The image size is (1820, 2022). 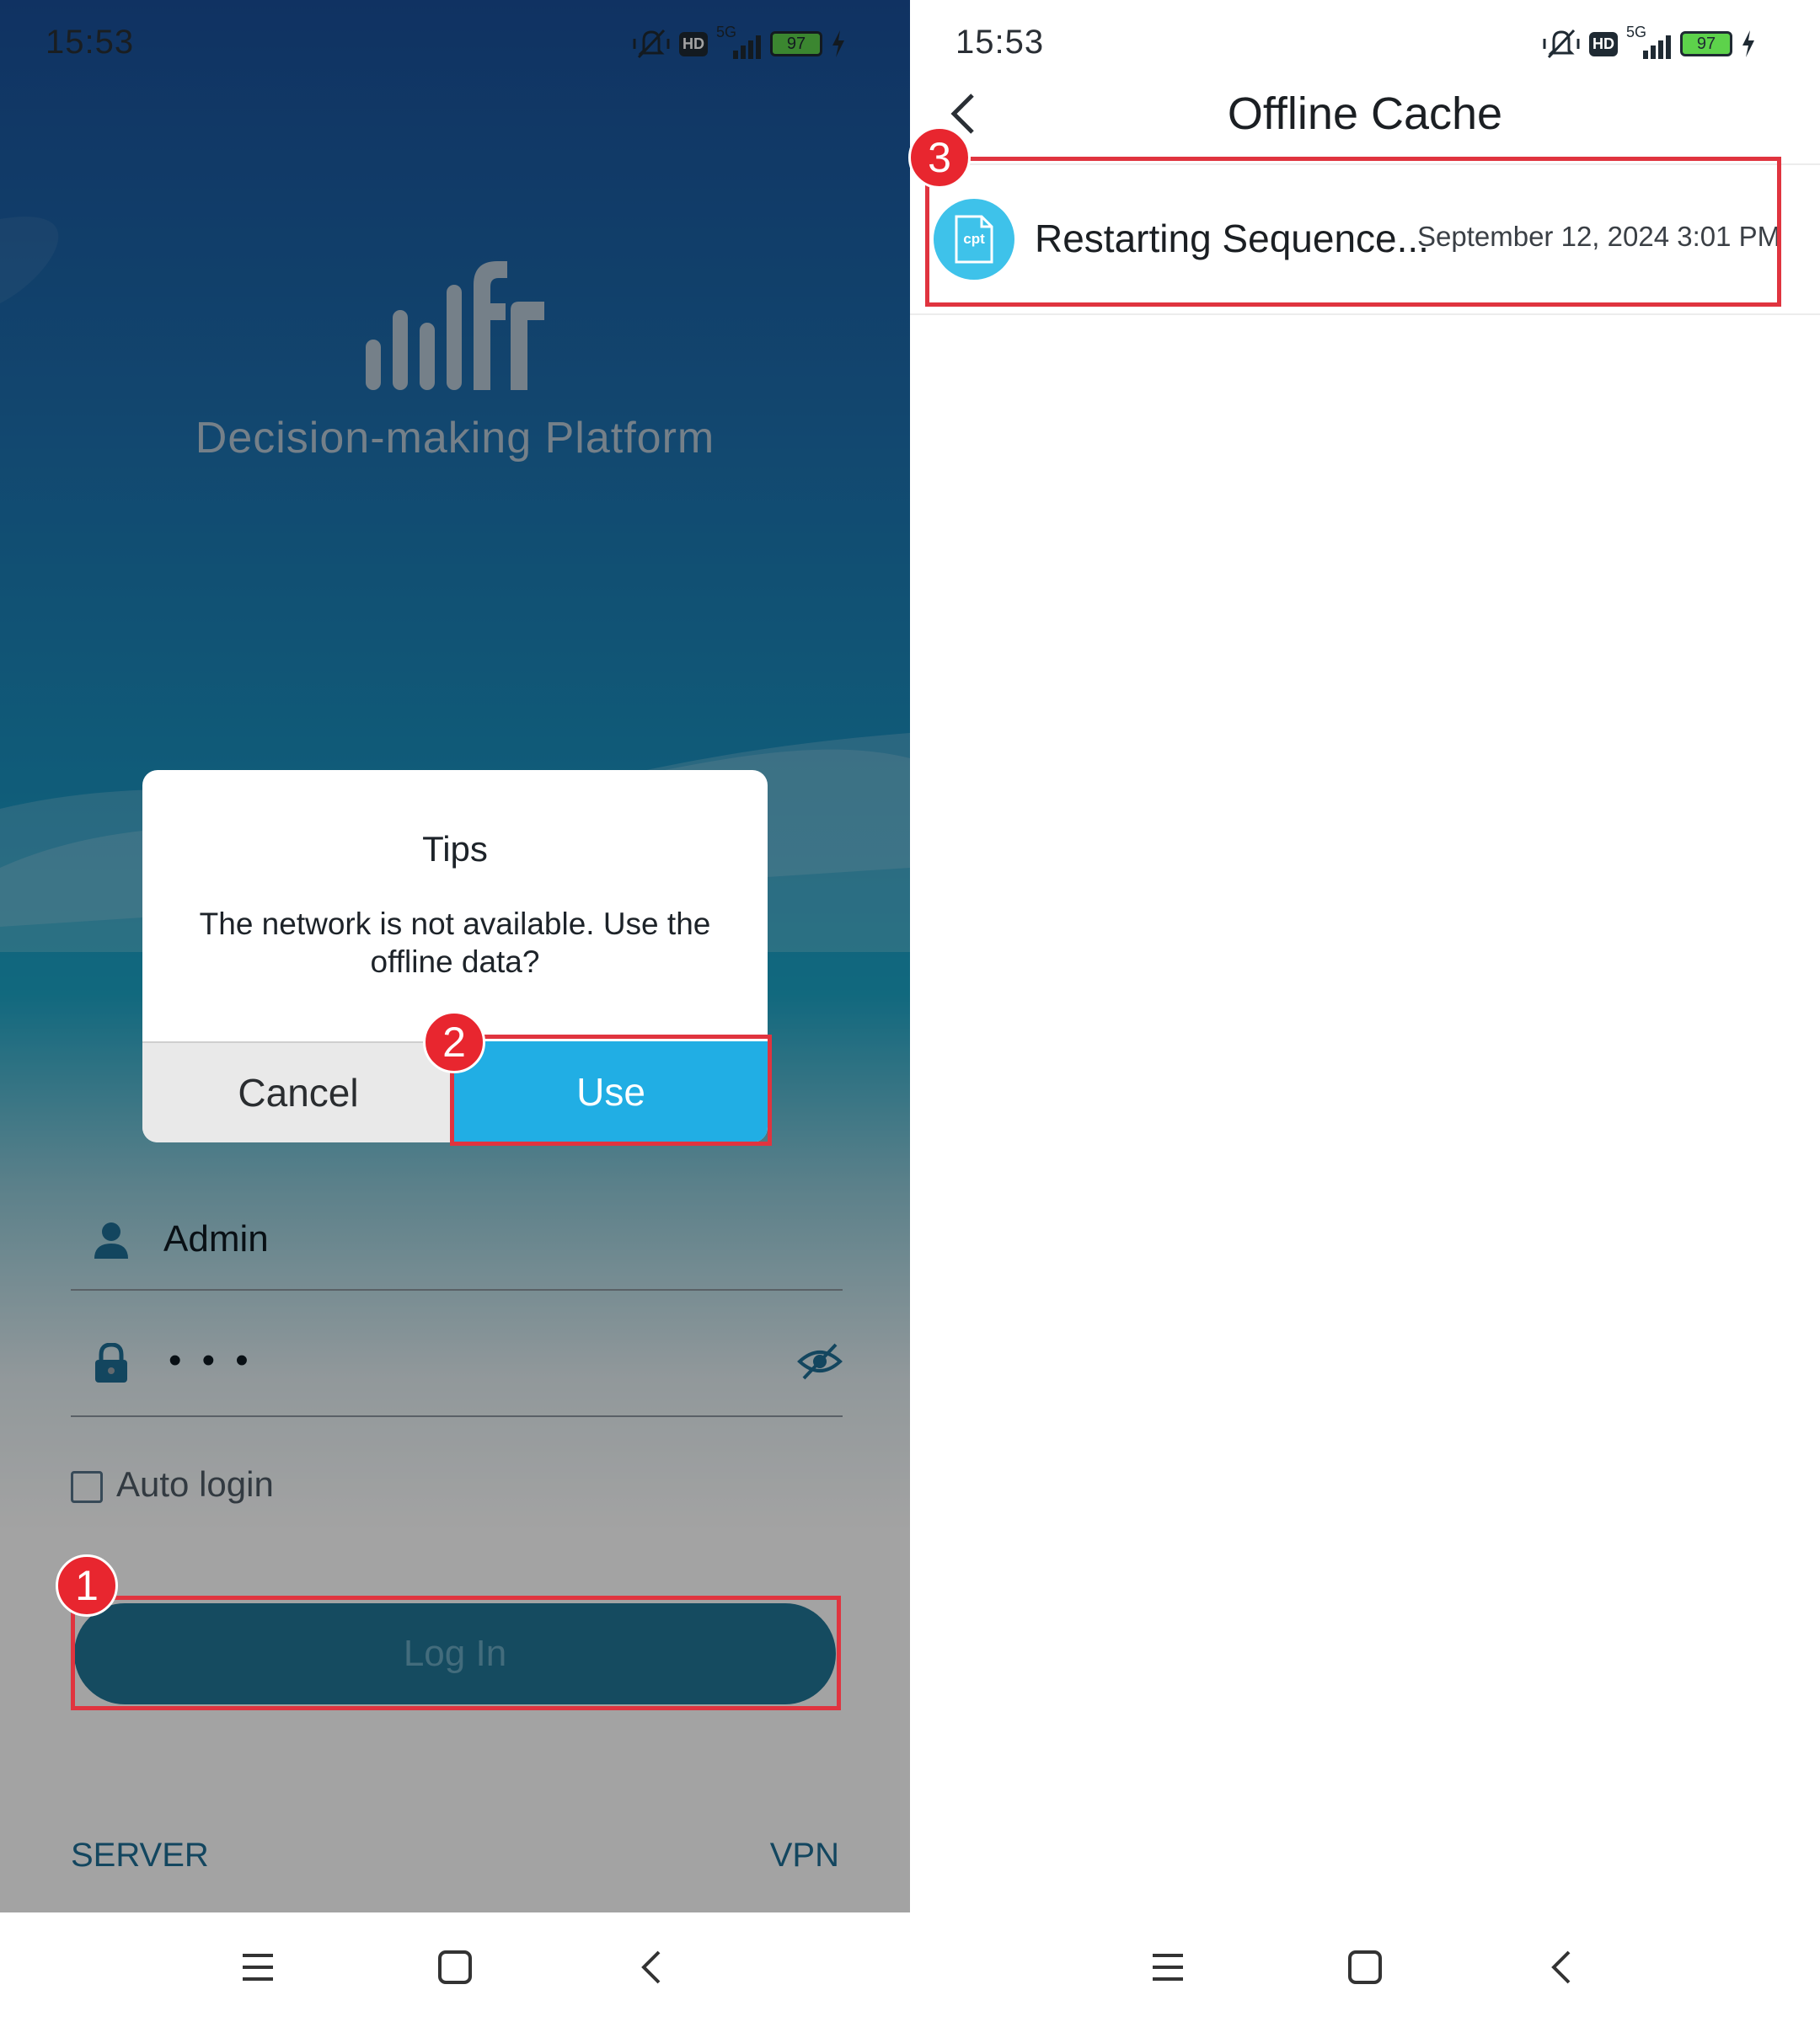 I want to click on hd-icon: HD, so click(x=1603, y=43).